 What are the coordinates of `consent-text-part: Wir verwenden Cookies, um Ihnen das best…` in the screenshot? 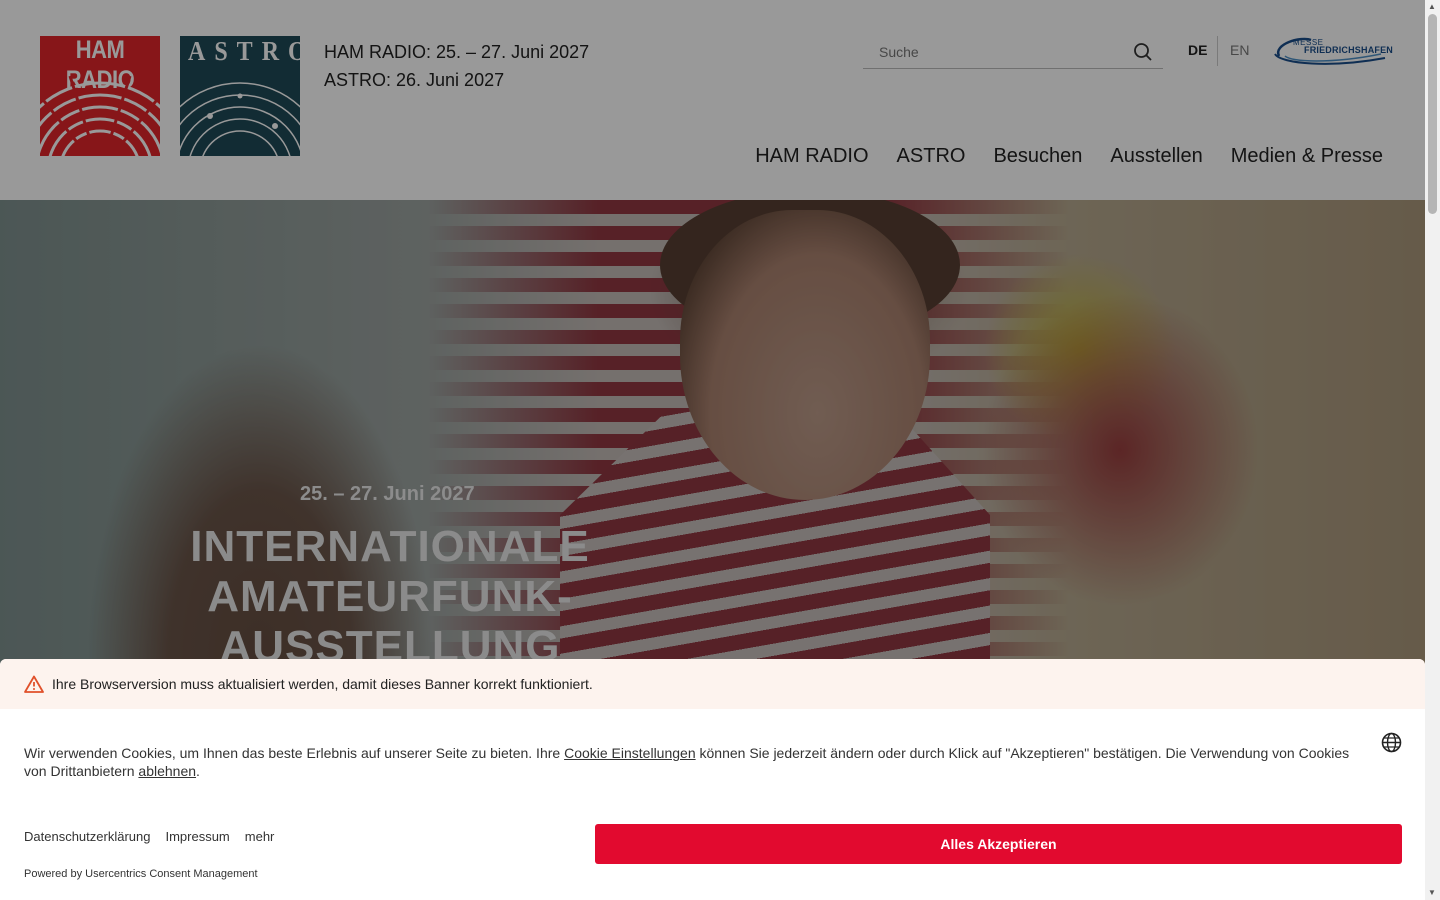 It's located at (294, 753).